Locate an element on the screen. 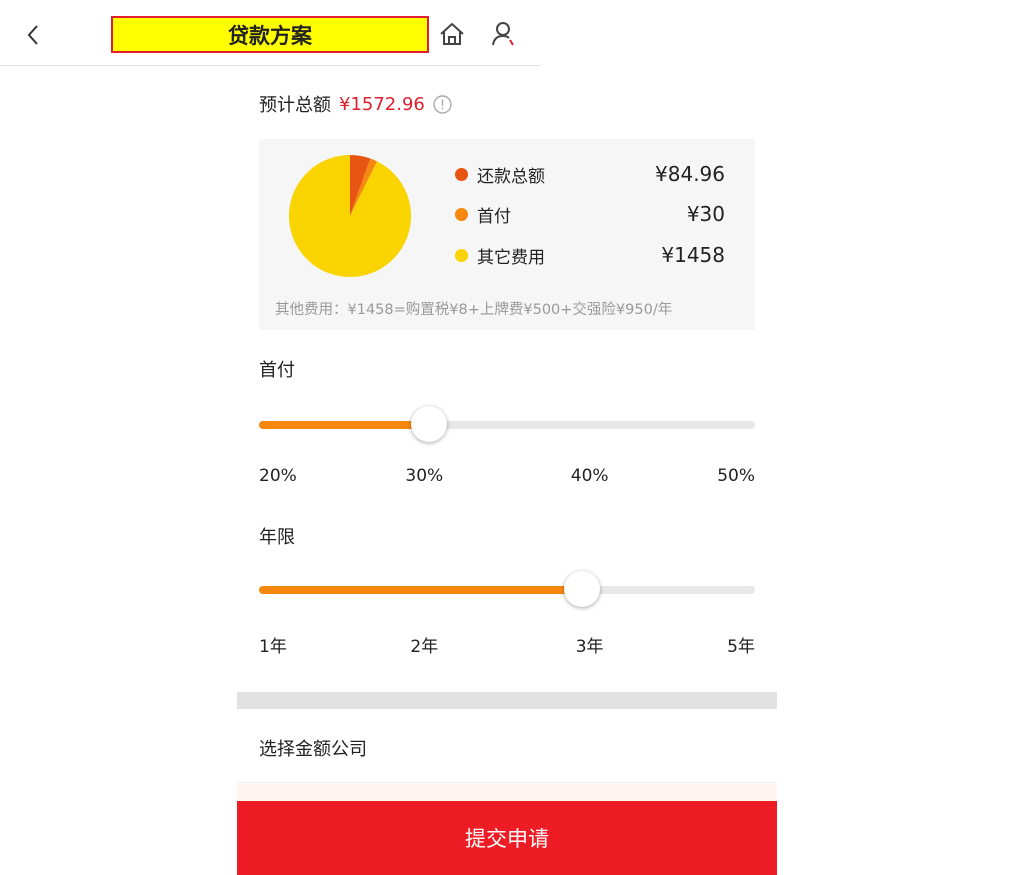 The width and height of the screenshot is (1014, 875). back-button is located at coordinates (33, 35).